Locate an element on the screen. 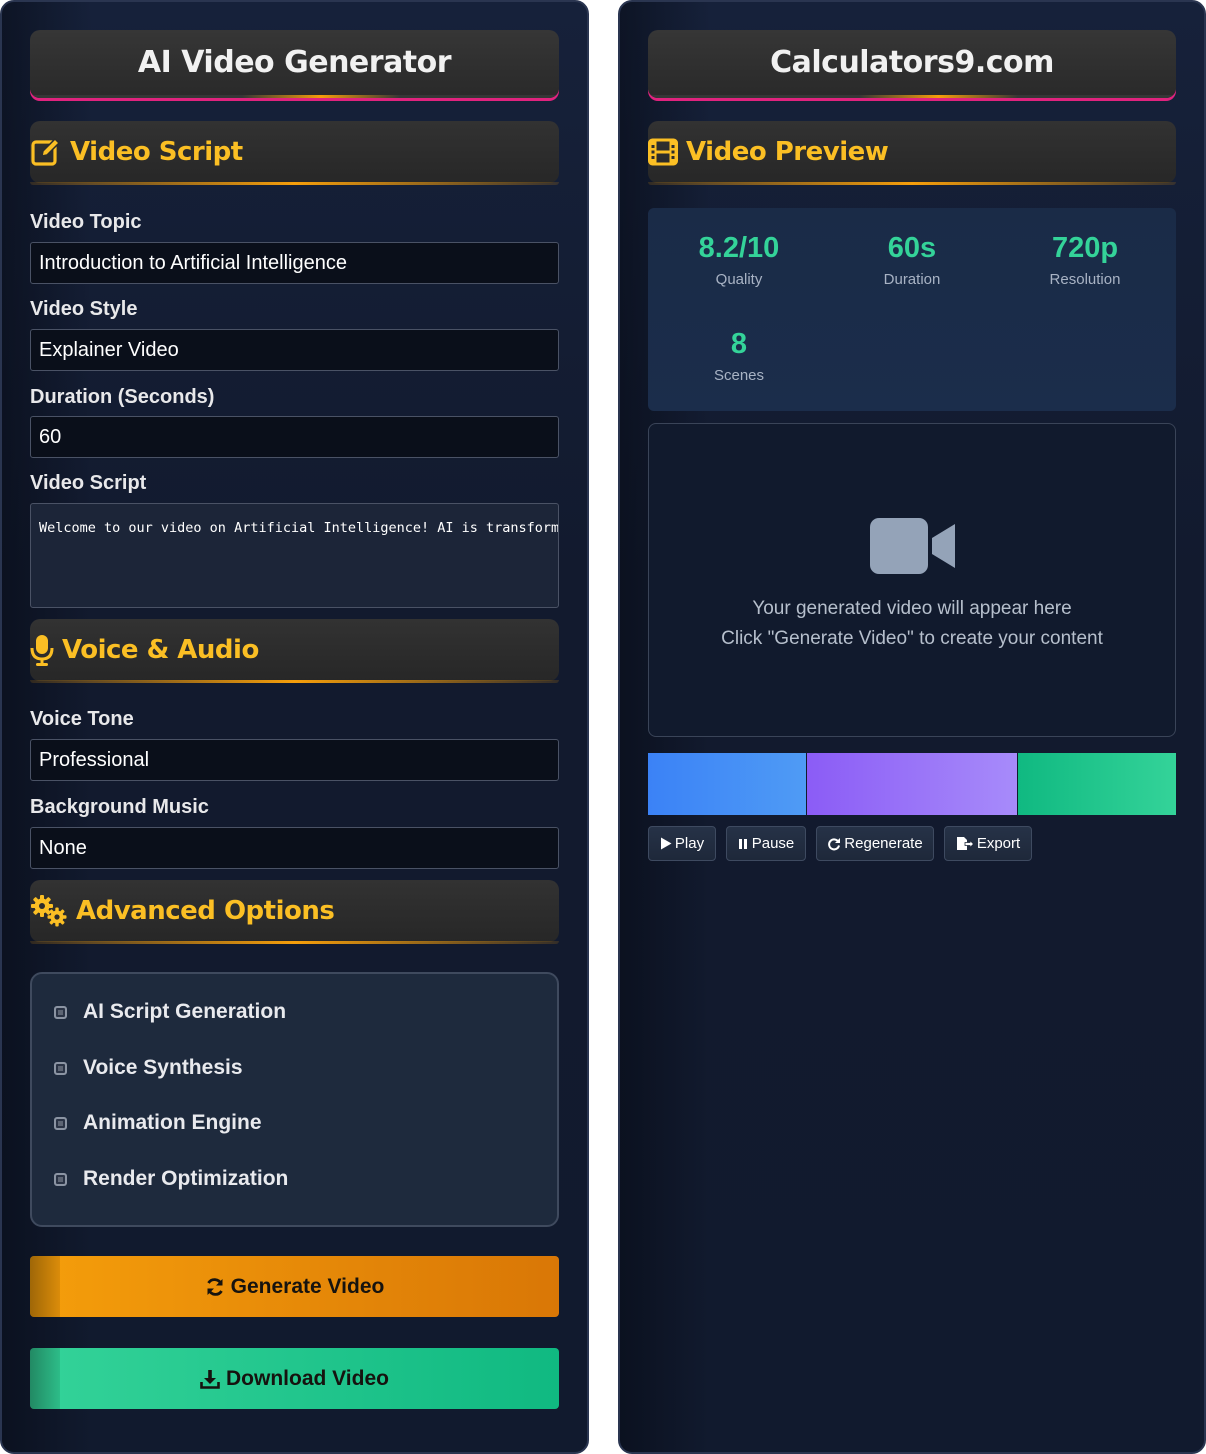  pause-icon is located at coordinates (743, 844).